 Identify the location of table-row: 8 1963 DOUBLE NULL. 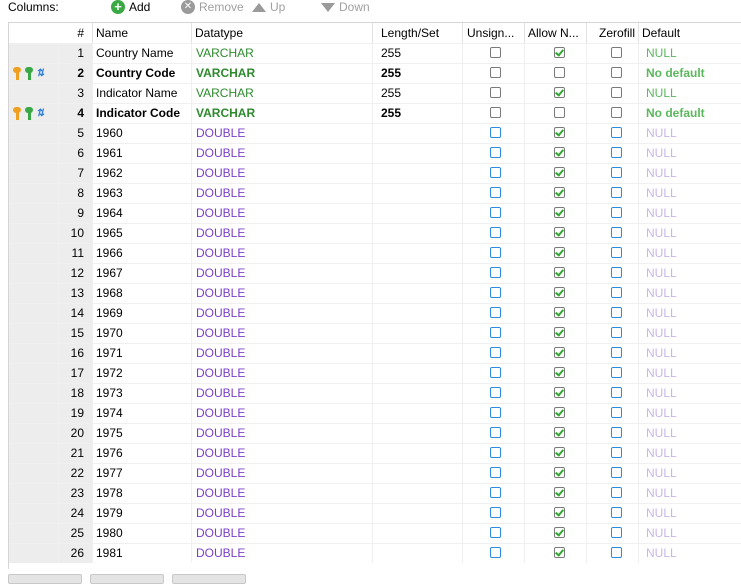
(375, 193).